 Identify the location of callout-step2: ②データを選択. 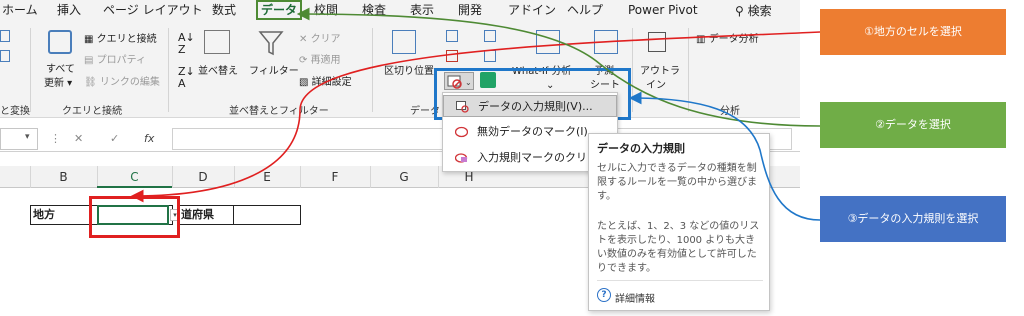
(913, 125).